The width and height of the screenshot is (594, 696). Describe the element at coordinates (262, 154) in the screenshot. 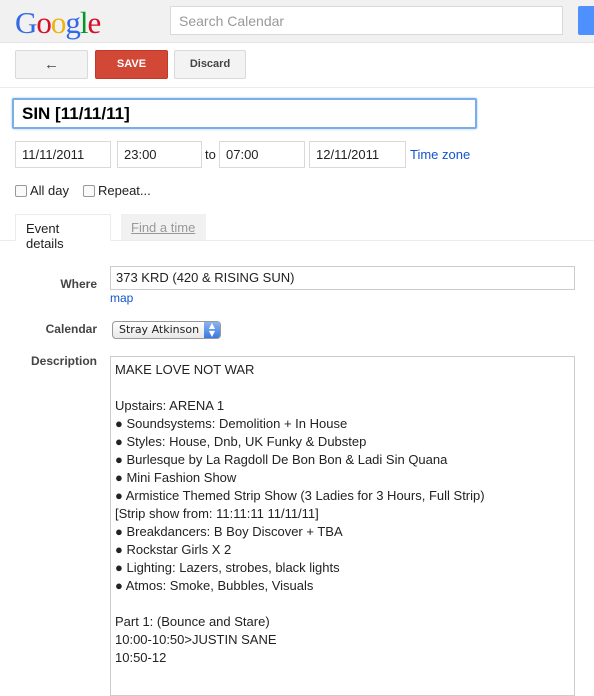

I see `end-time-input: 07:00` at that location.